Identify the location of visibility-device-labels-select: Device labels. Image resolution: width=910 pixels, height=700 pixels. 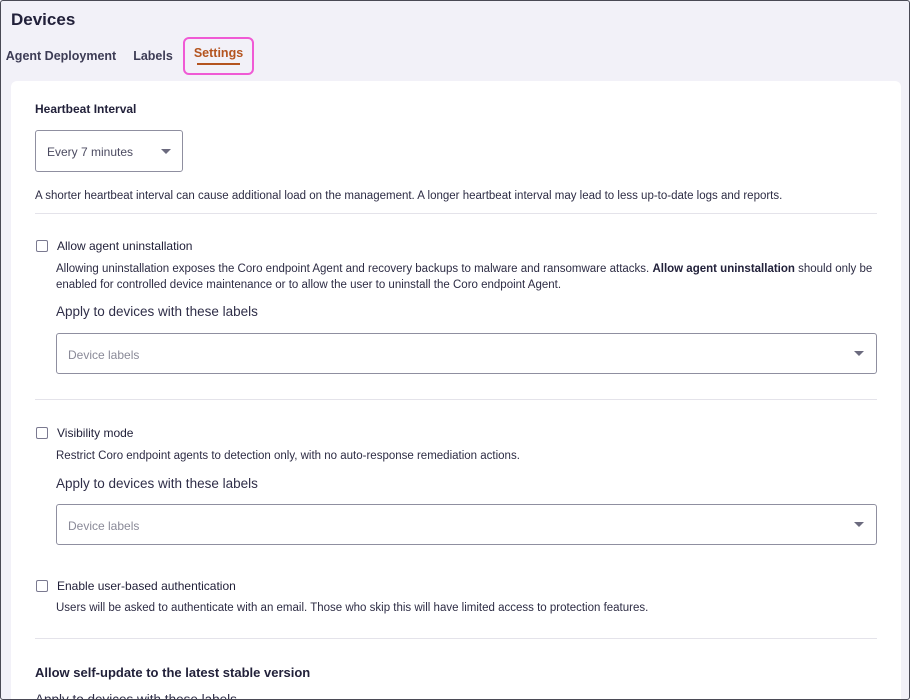
(466, 524).